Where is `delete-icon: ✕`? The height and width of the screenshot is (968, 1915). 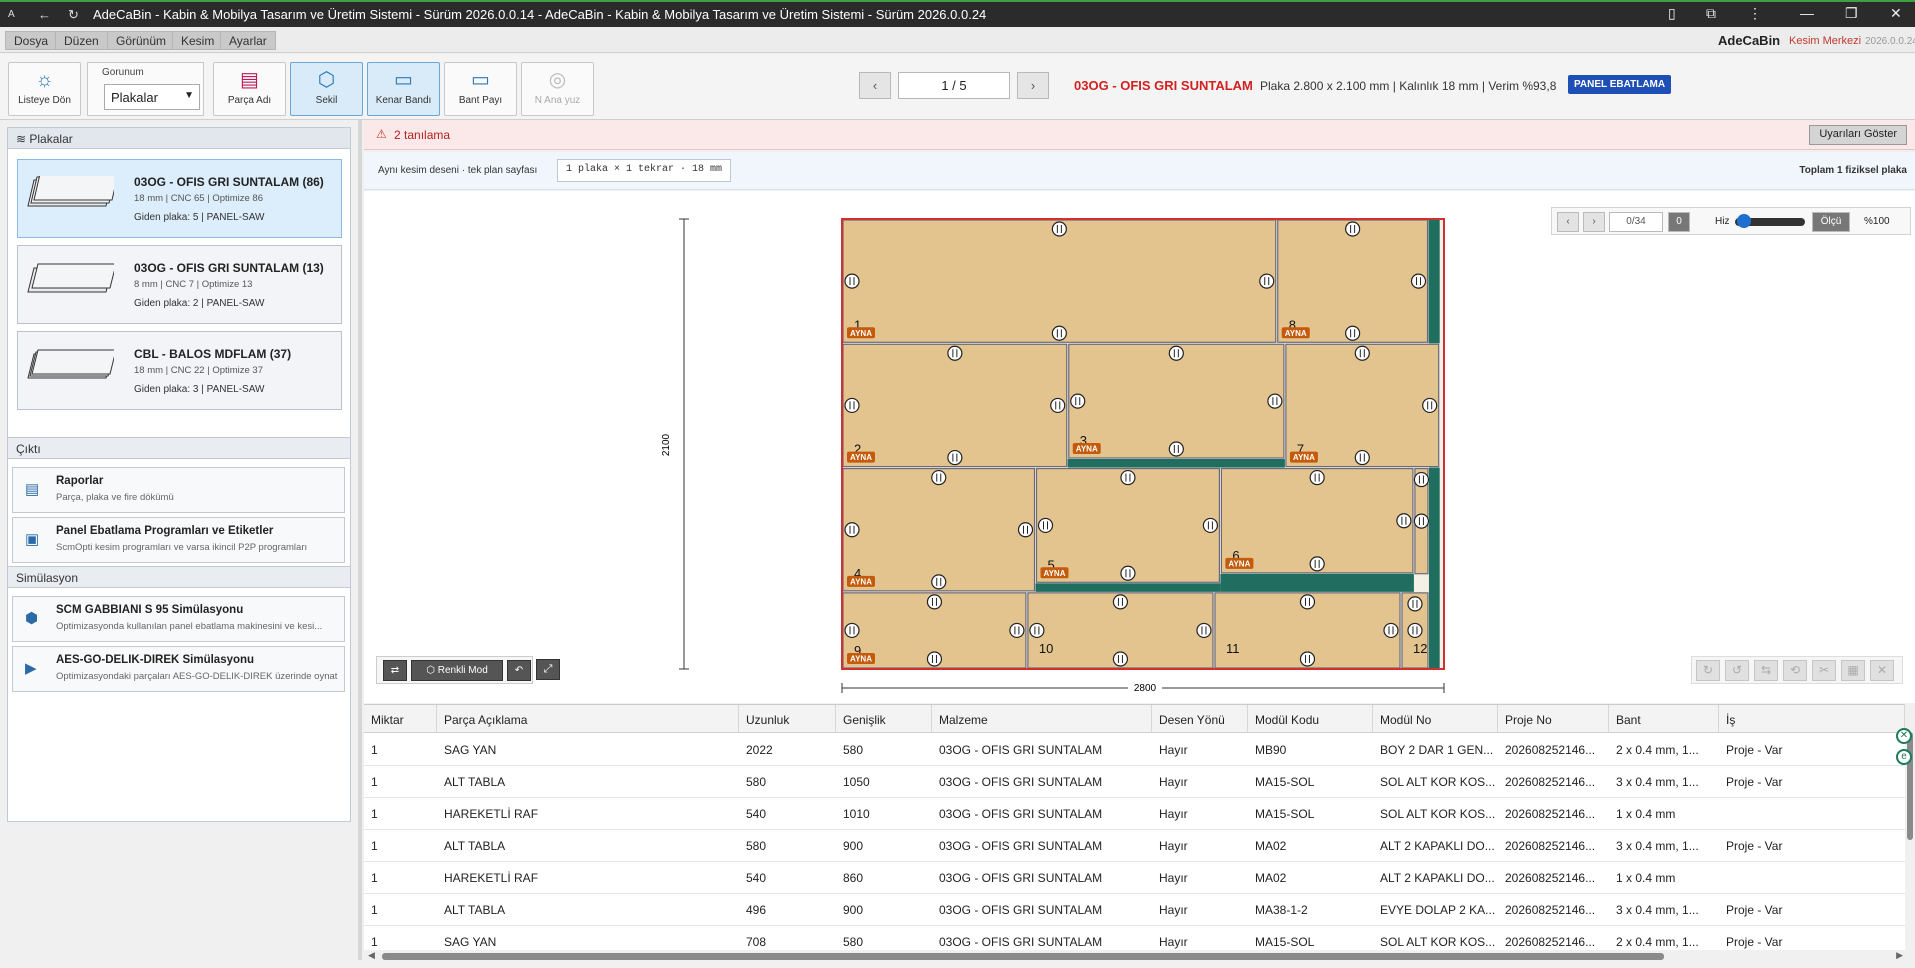
delete-icon: ✕ is located at coordinates (1882, 670).